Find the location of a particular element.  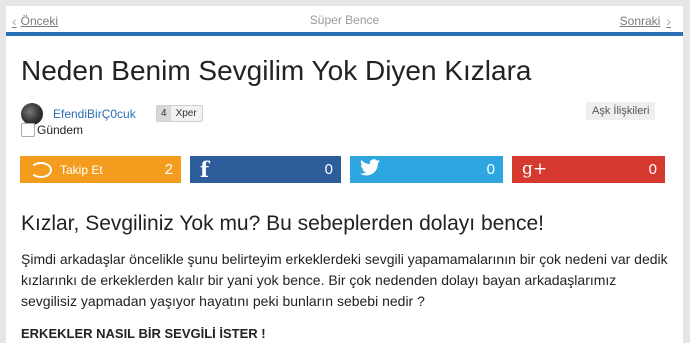

googleplus-share-button: g+ 0 is located at coordinates (588, 169).